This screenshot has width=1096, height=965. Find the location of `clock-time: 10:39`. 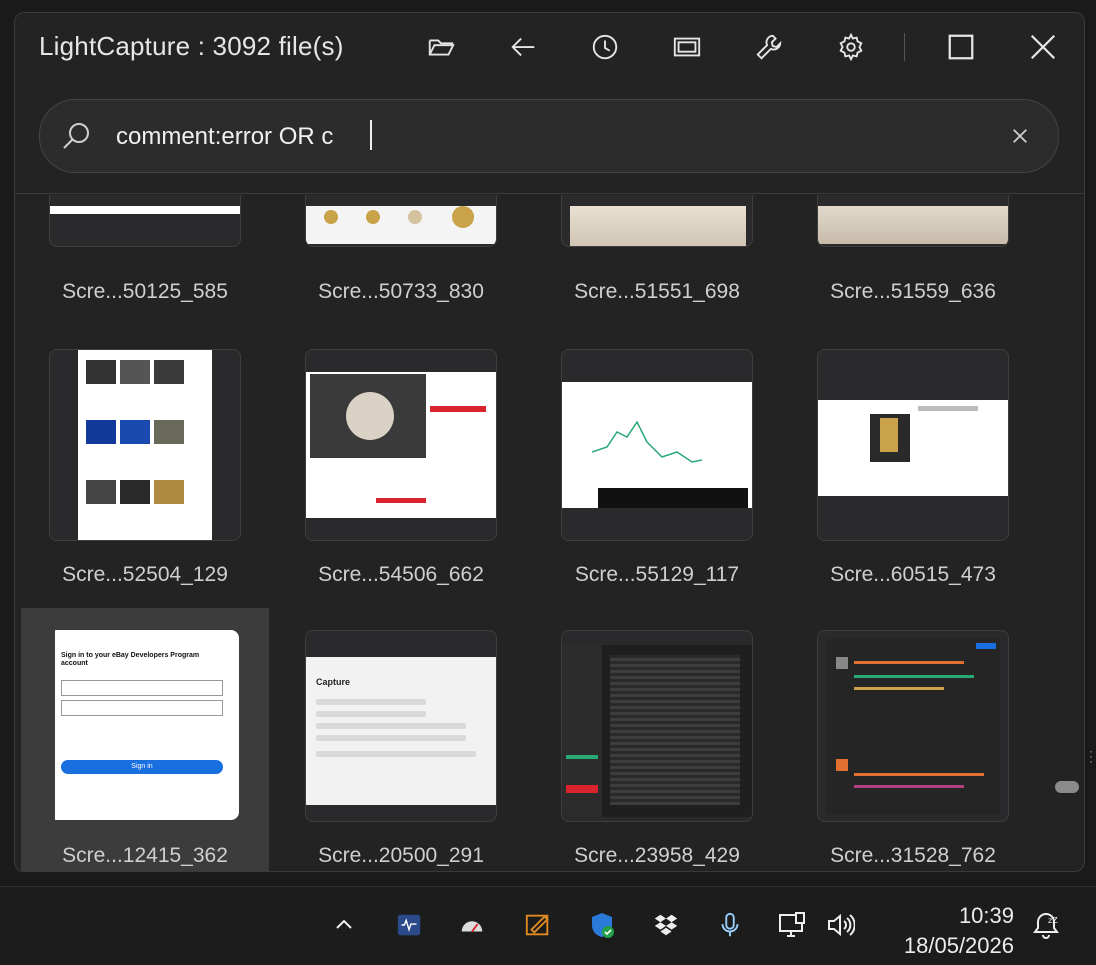

clock-time: 10:39 is located at coordinates (986, 915).